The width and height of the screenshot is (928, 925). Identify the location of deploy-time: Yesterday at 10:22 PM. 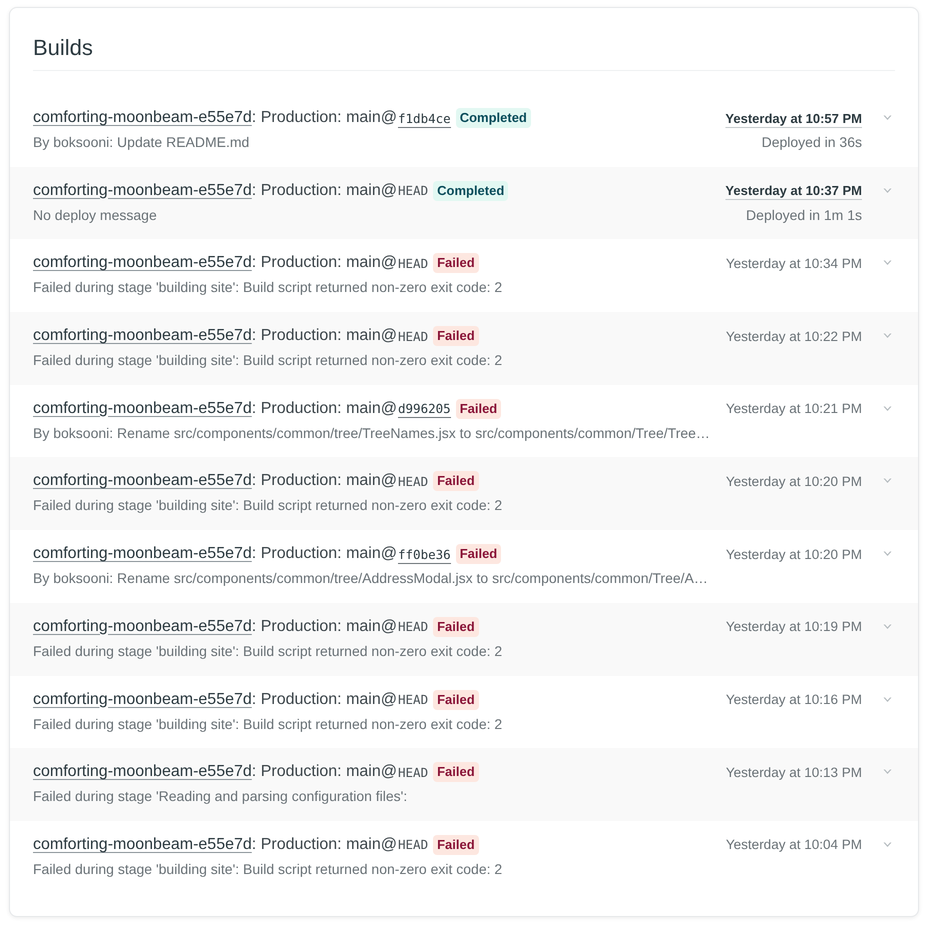
(794, 336).